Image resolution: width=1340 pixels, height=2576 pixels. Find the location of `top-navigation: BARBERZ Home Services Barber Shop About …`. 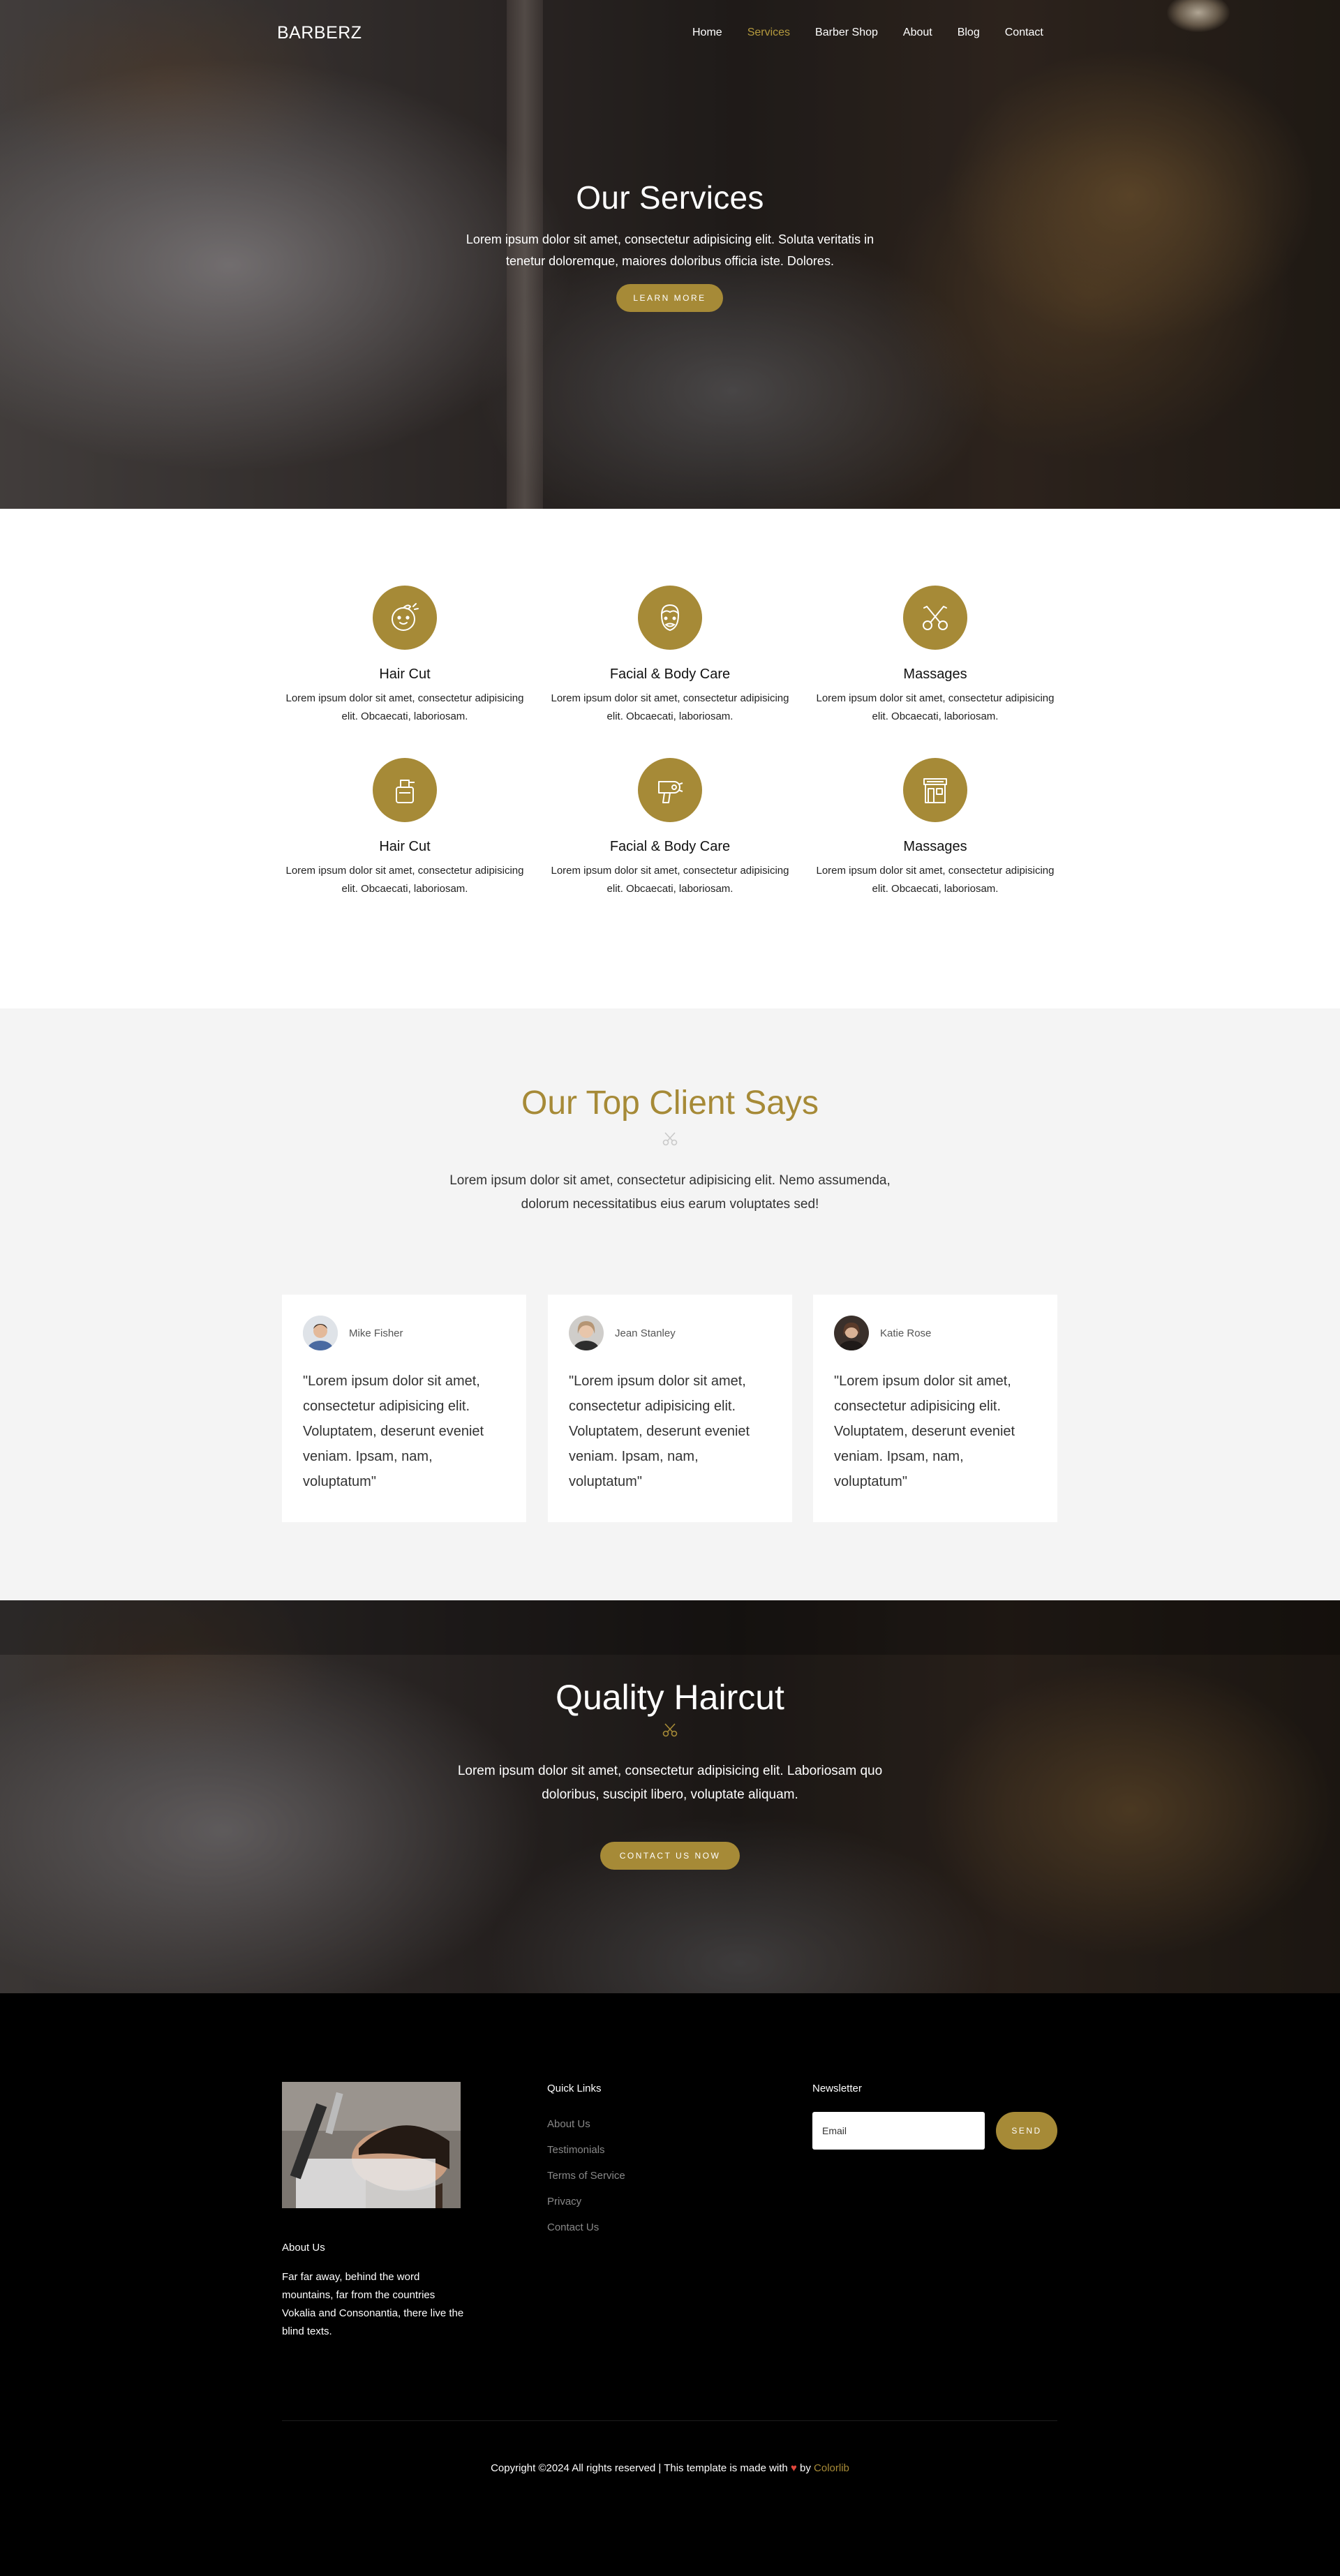

top-navigation: BARBERZ Home Services Barber Shop About … is located at coordinates (670, 35).